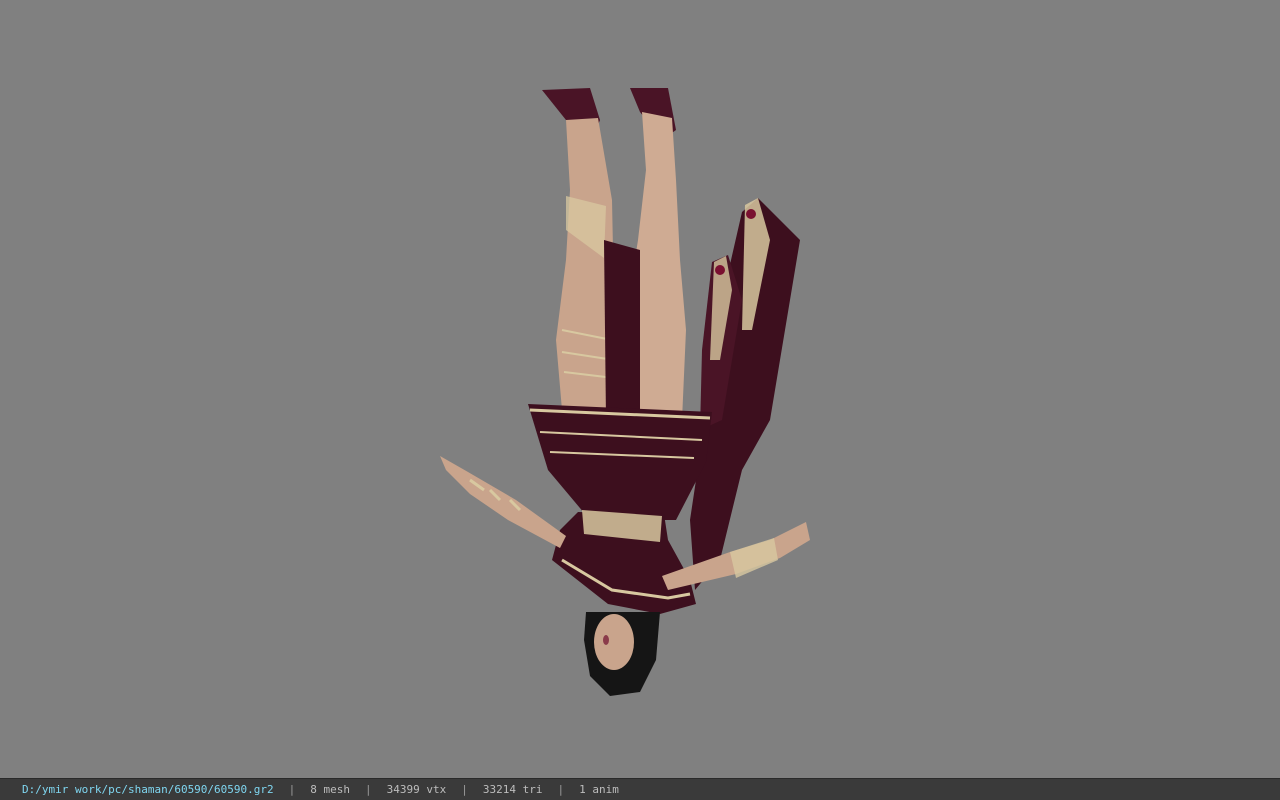 The height and width of the screenshot is (800, 1280). Describe the element at coordinates (599, 789) in the screenshot. I see `anim-count: 1 anim` at that location.